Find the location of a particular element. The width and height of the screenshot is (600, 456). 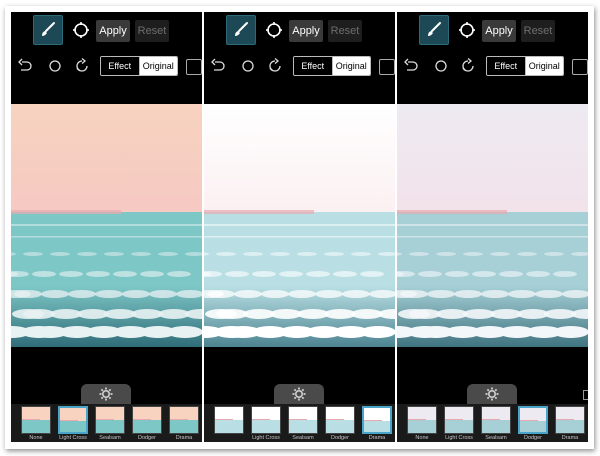

side-handle is located at coordinates (585, 395).